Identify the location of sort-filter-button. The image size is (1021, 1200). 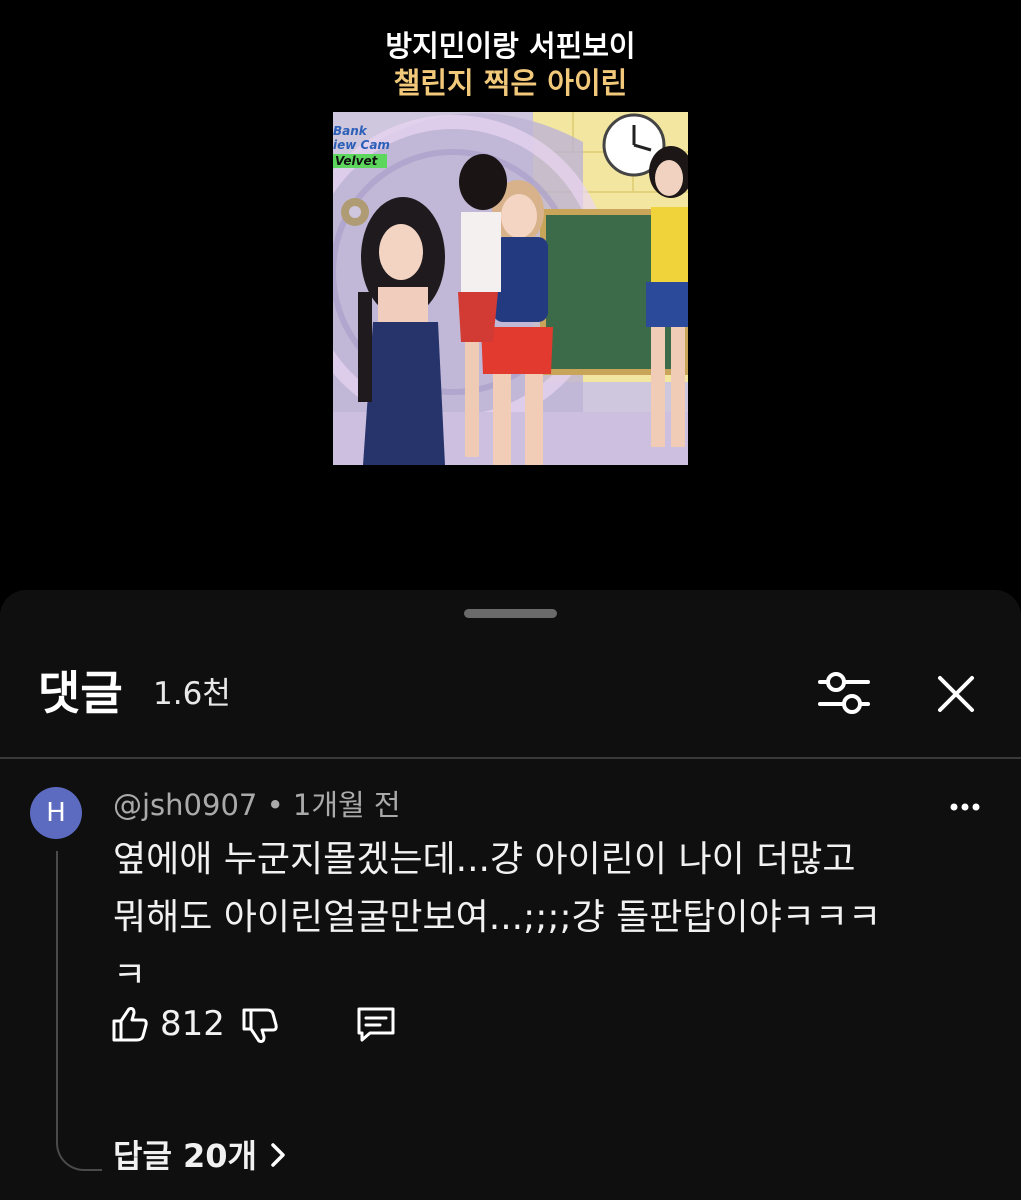
(844, 693).